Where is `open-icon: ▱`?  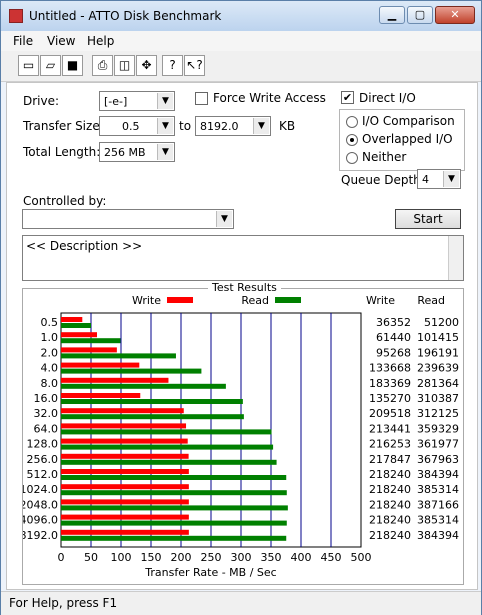
open-icon: ▱ is located at coordinates (50, 65).